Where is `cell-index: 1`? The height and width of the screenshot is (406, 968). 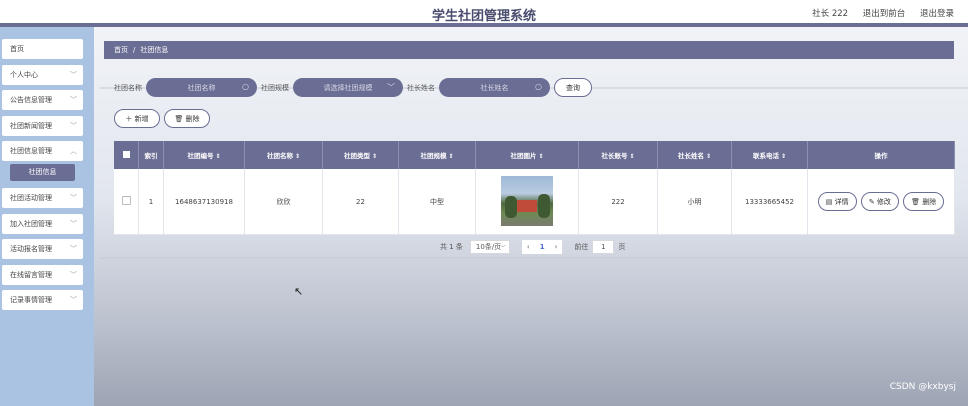
cell-index: 1 is located at coordinates (151, 202).